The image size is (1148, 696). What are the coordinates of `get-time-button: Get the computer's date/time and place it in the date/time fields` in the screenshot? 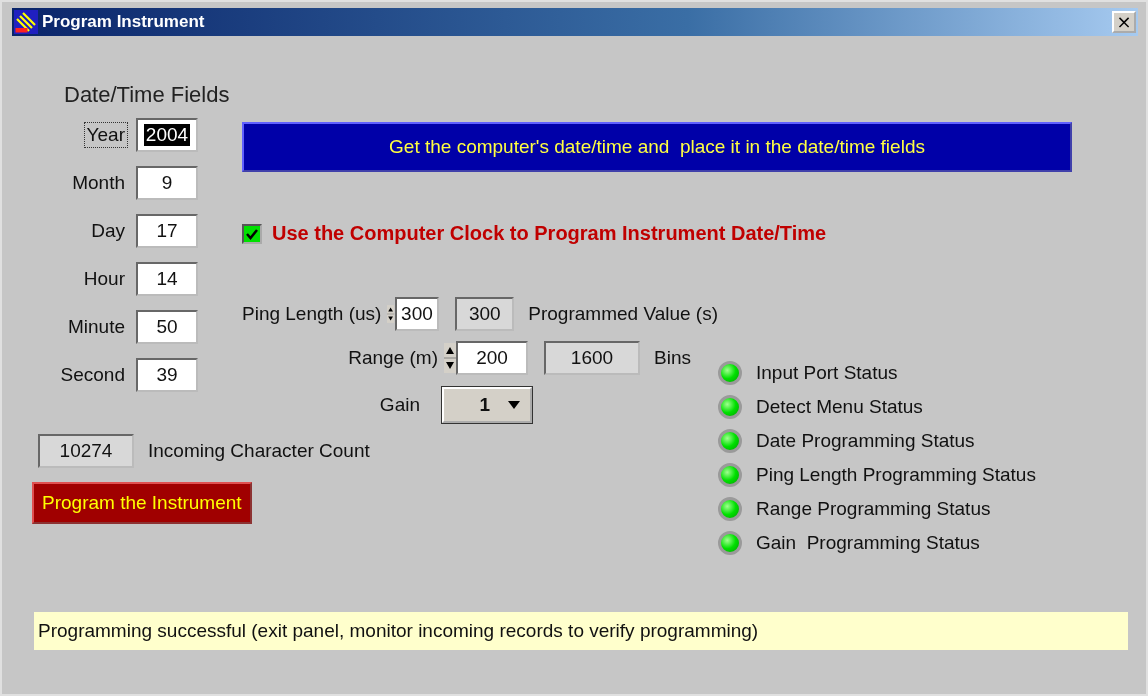 It's located at (657, 147).